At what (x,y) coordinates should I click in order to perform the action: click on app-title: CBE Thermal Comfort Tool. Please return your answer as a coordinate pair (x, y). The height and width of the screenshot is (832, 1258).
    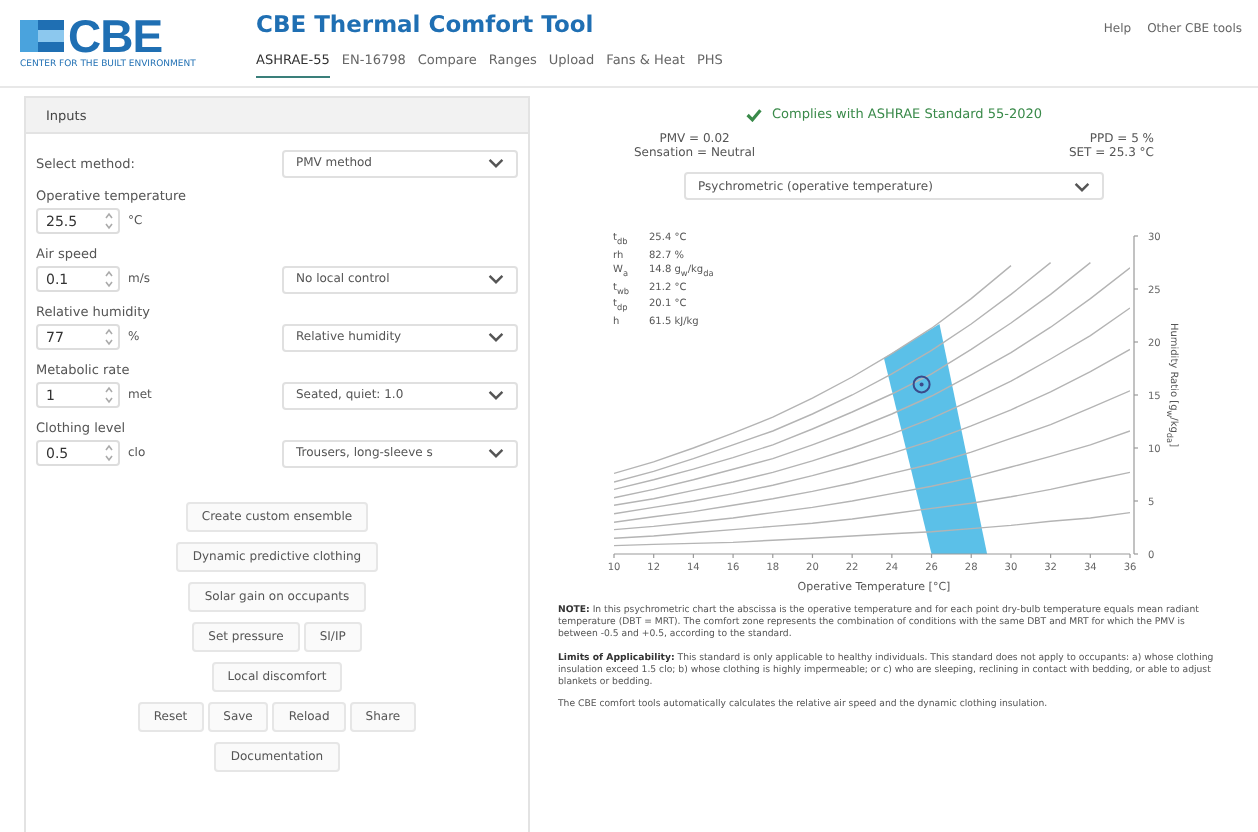
    Looking at the image, I should click on (426, 24).